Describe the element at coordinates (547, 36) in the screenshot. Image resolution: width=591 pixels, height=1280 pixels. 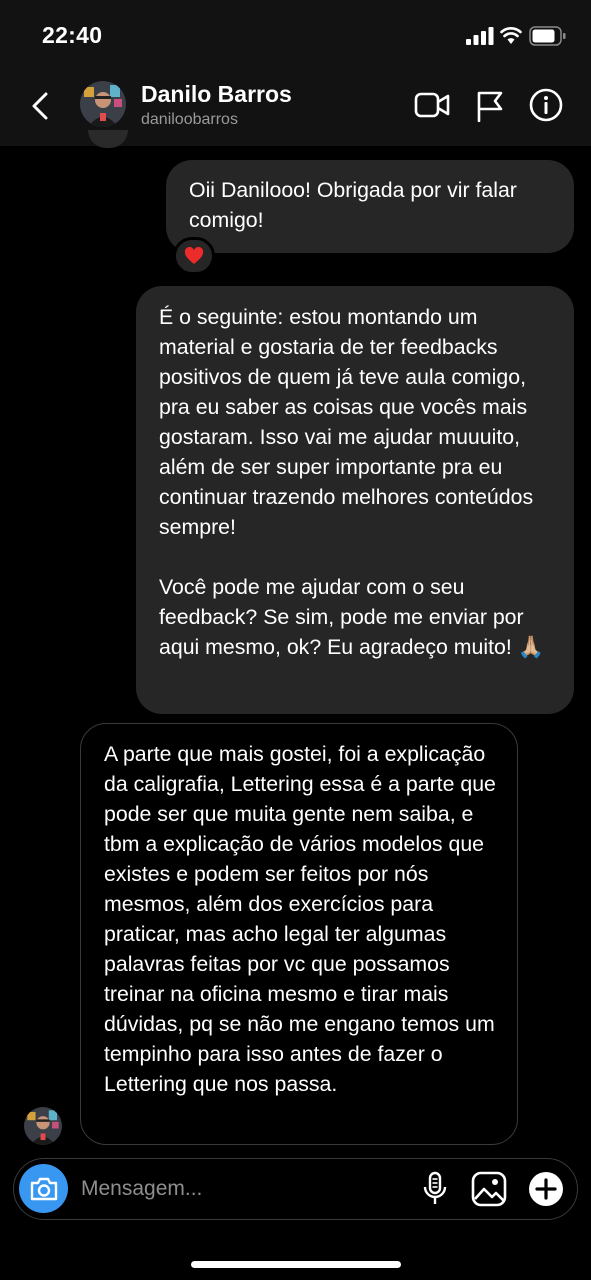
I see `battery-icon` at that location.